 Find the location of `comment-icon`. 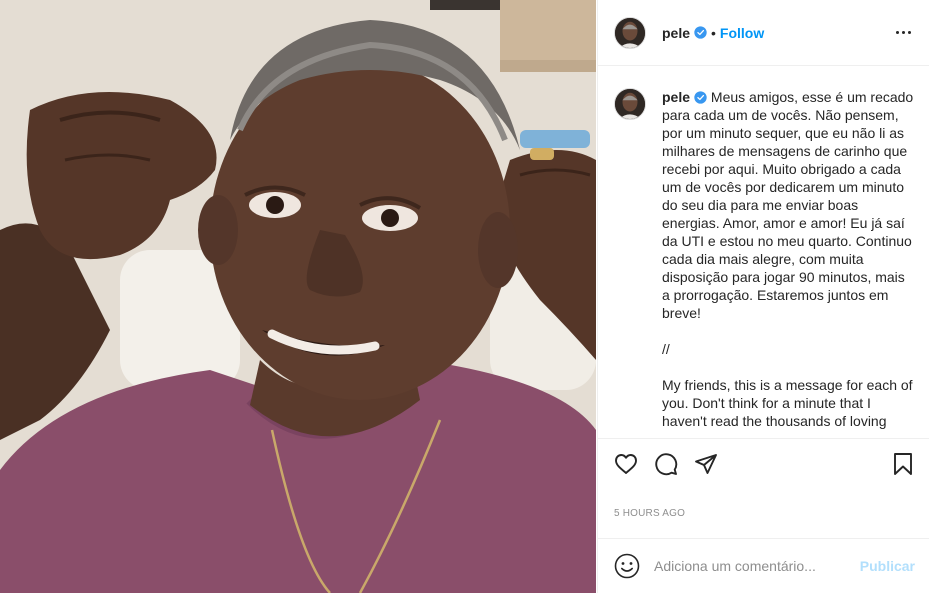

comment-icon is located at coordinates (666, 464).